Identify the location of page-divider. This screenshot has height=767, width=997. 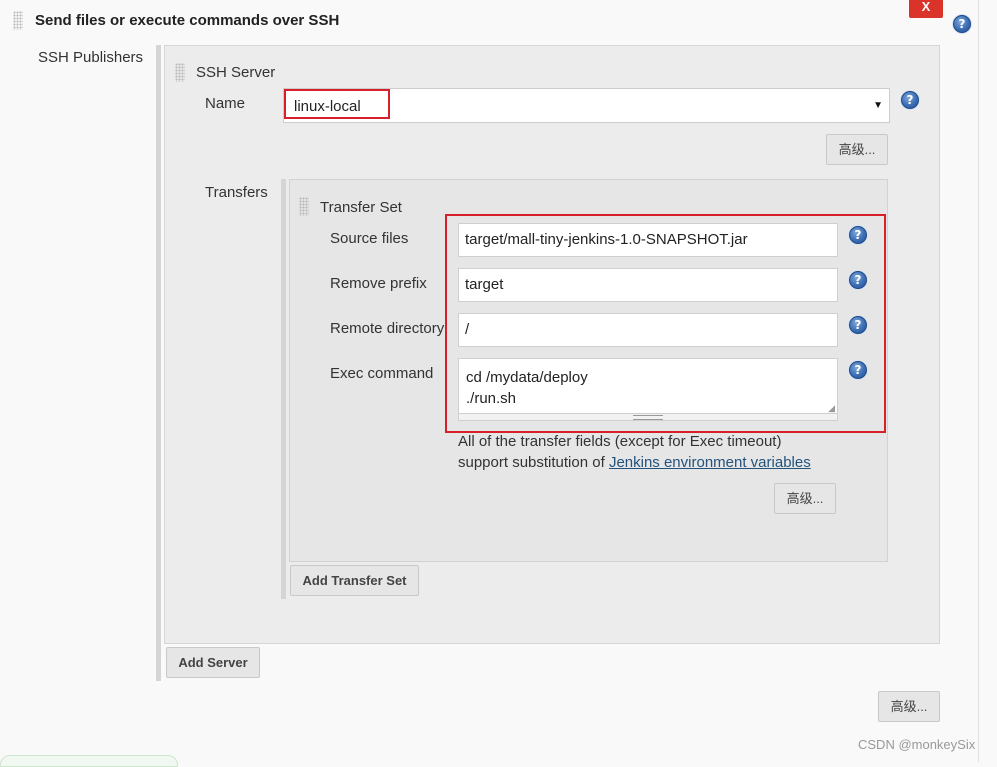
(978, 381).